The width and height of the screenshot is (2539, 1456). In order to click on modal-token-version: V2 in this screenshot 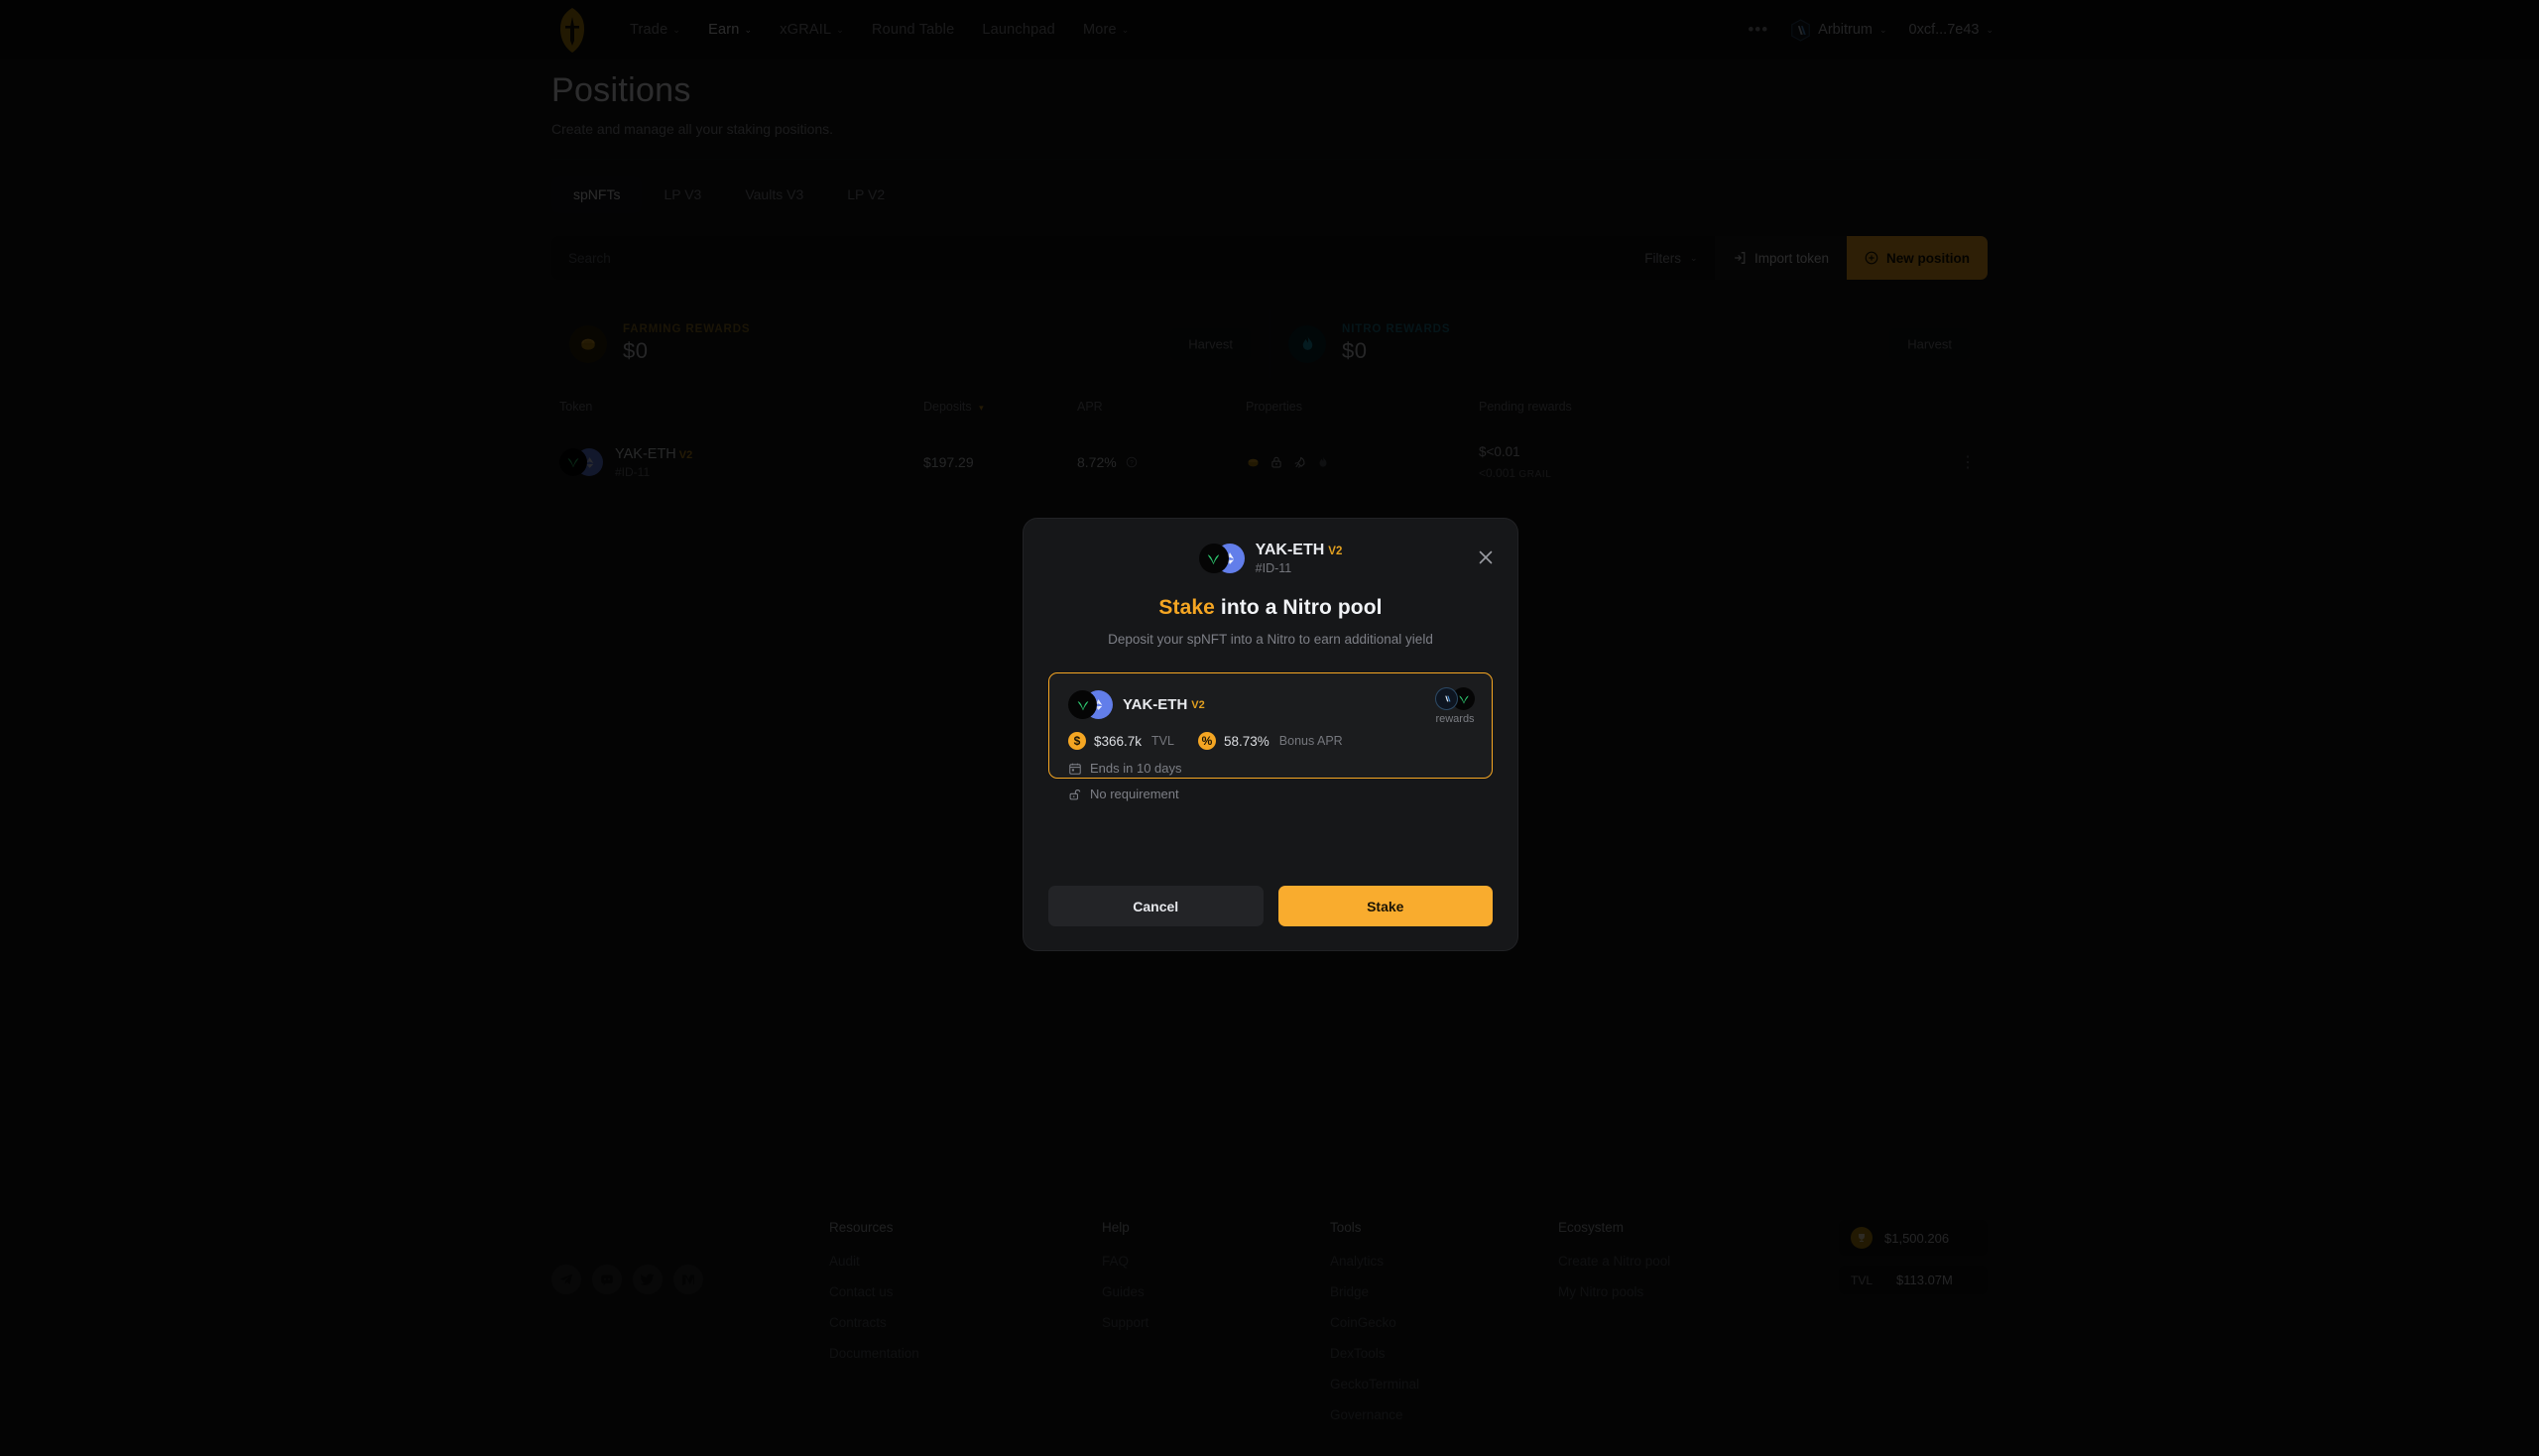, I will do `click(1336, 551)`.